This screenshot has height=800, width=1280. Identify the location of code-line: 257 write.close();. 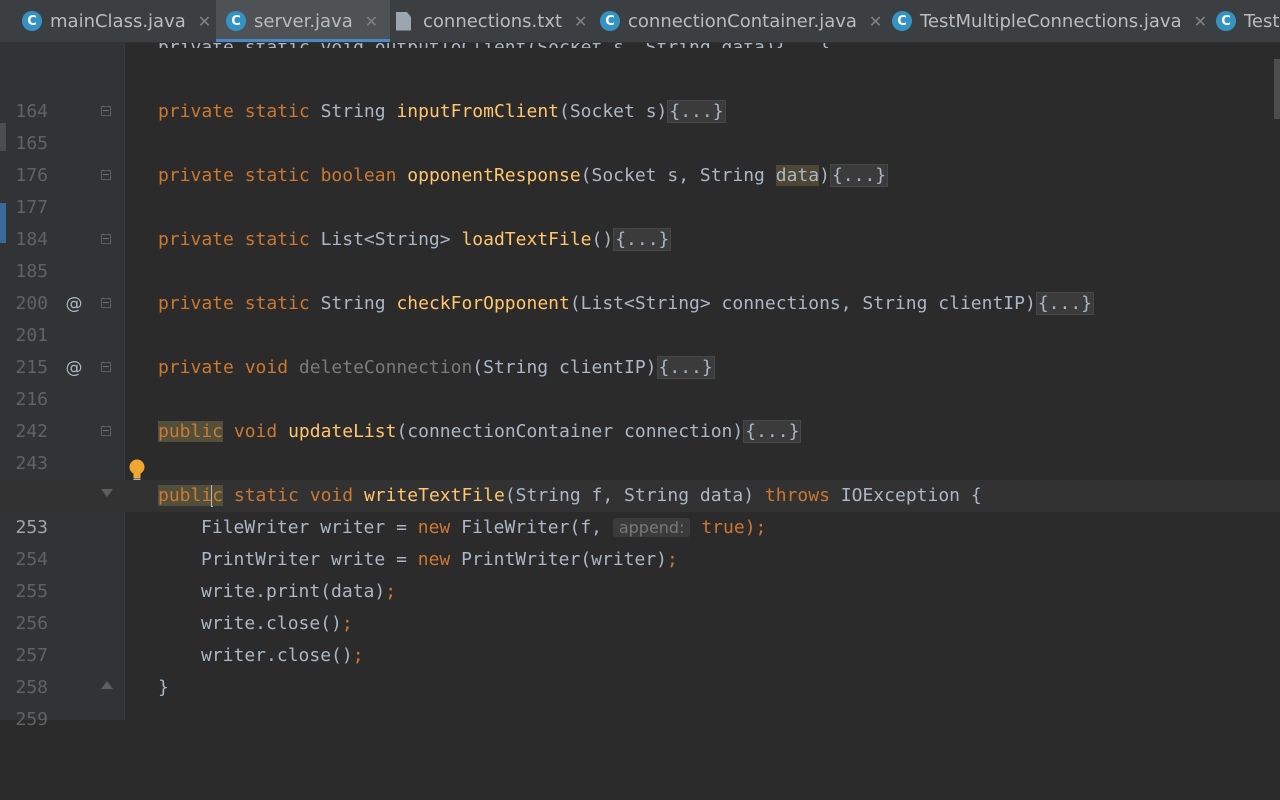
(640, 637).